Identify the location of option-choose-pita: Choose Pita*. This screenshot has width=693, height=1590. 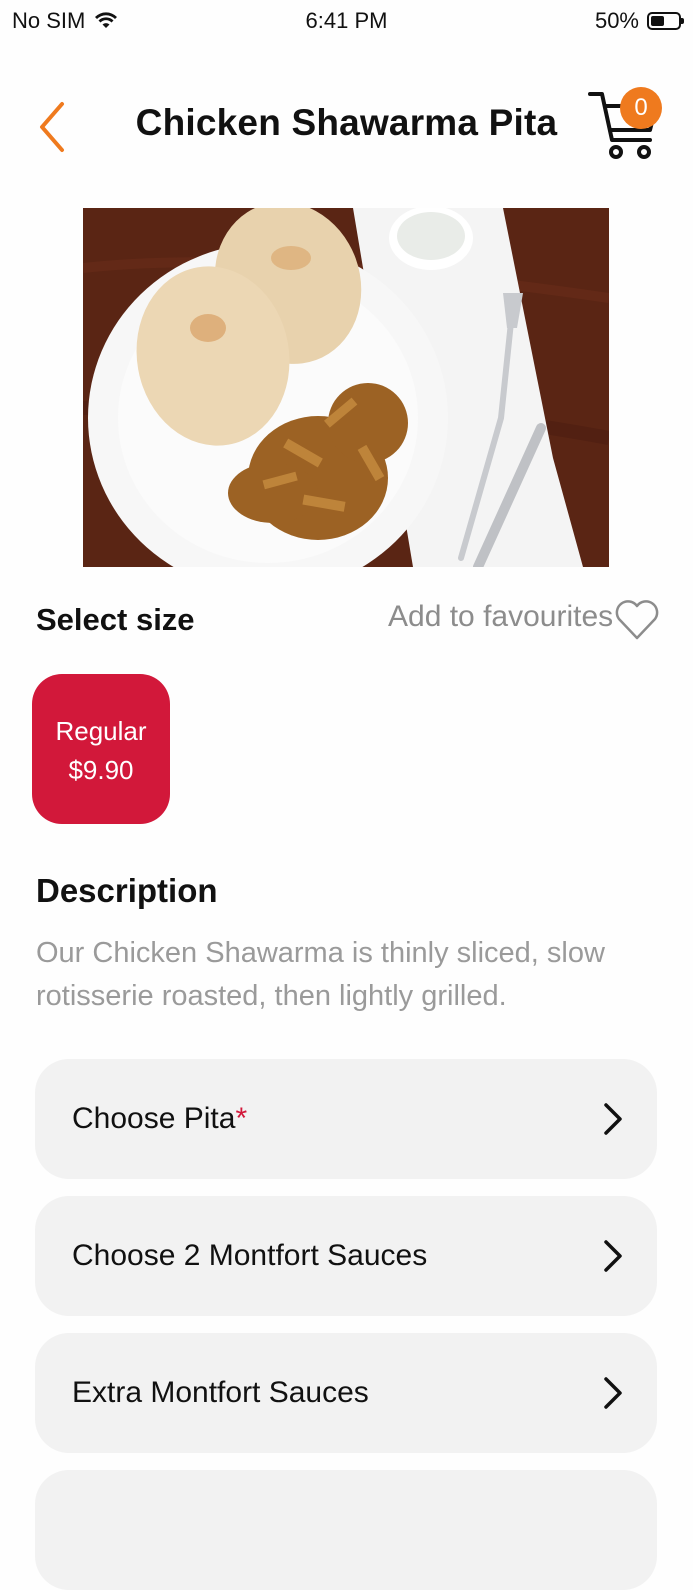
(346, 1119).